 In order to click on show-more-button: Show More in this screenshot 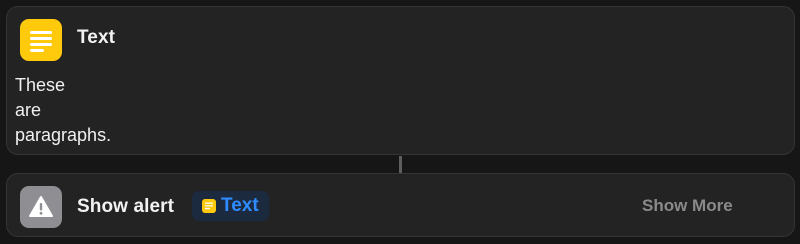, I will do `click(687, 206)`.